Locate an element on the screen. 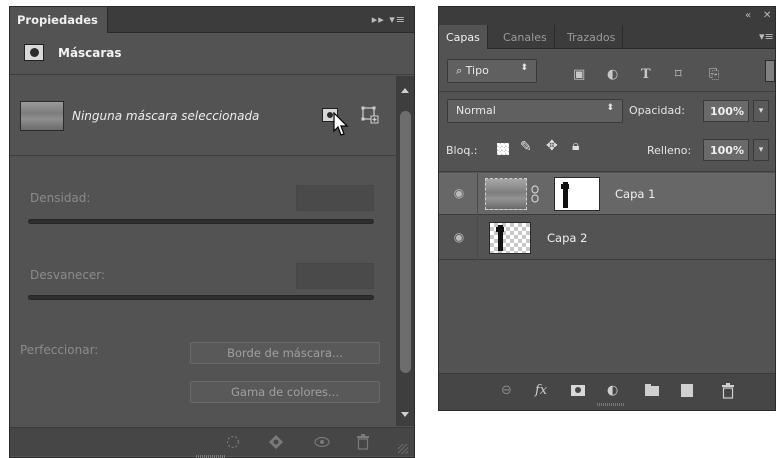 The width and height of the screenshot is (776, 458). mask-status-text: Ninguna máscara seleccionada is located at coordinates (166, 116).